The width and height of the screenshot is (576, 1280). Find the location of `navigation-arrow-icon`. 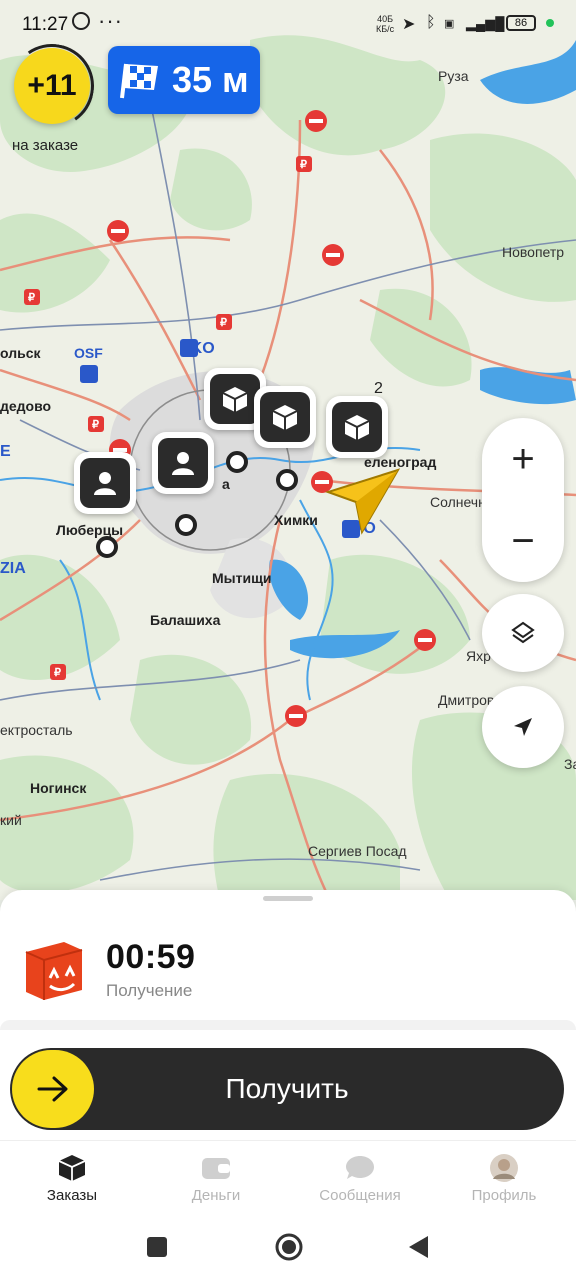

navigation-arrow-icon is located at coordinates (523, 727).